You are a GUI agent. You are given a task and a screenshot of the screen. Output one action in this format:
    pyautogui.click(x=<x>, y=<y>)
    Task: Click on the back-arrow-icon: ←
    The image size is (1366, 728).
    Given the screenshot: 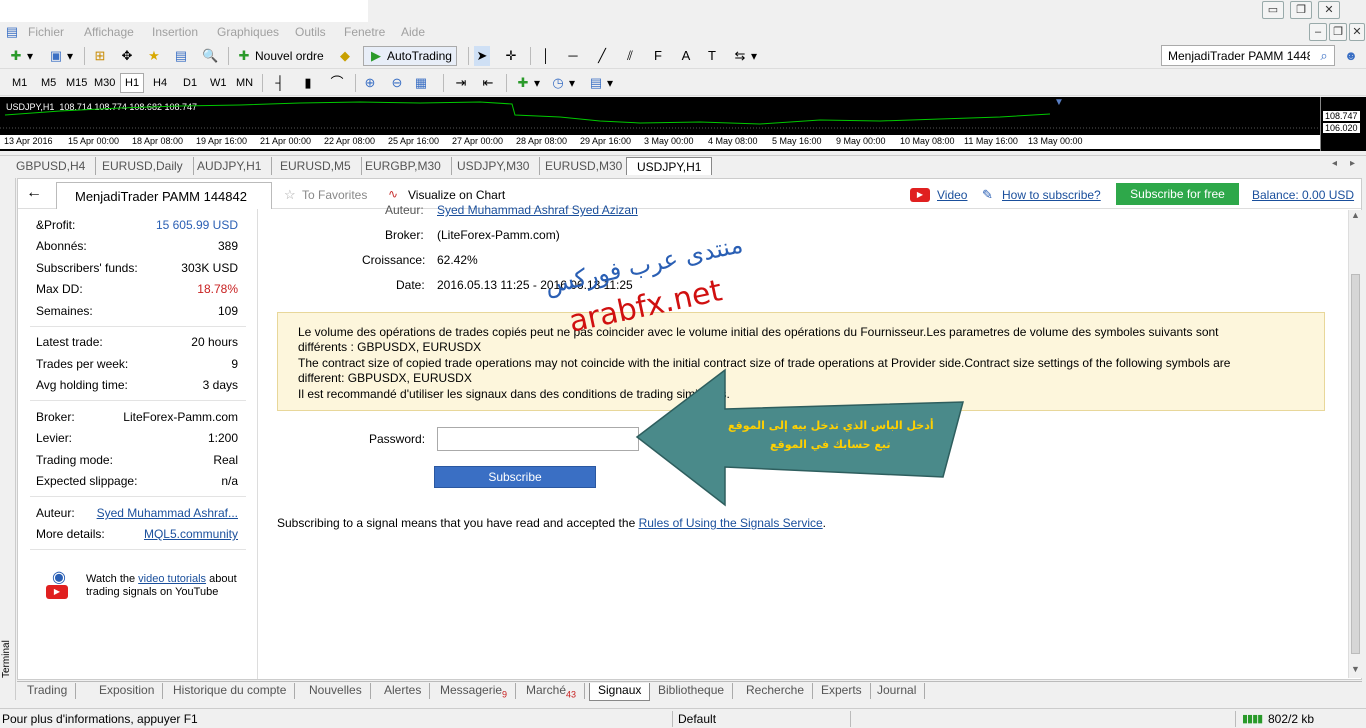 What is the action you would take?
    pyautogui.click(x=34, y=193)
    